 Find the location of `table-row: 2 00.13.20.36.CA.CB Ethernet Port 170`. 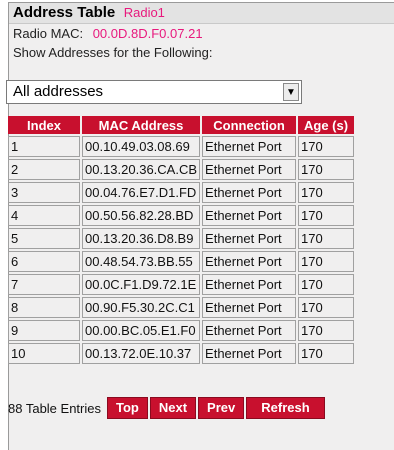

table-row: 2 00.13.20.36.CA.CB Ethernet Port 170 is located at coordinates (181, 169).